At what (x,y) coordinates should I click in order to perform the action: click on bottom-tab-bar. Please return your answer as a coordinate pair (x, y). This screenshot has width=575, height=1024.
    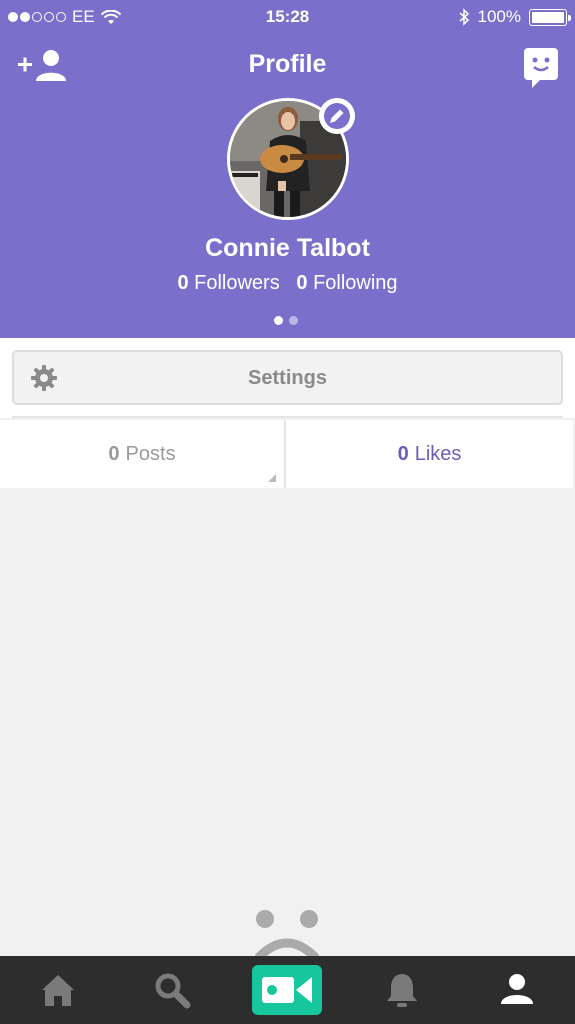
    Looking at the image, I should click on (287, 990).